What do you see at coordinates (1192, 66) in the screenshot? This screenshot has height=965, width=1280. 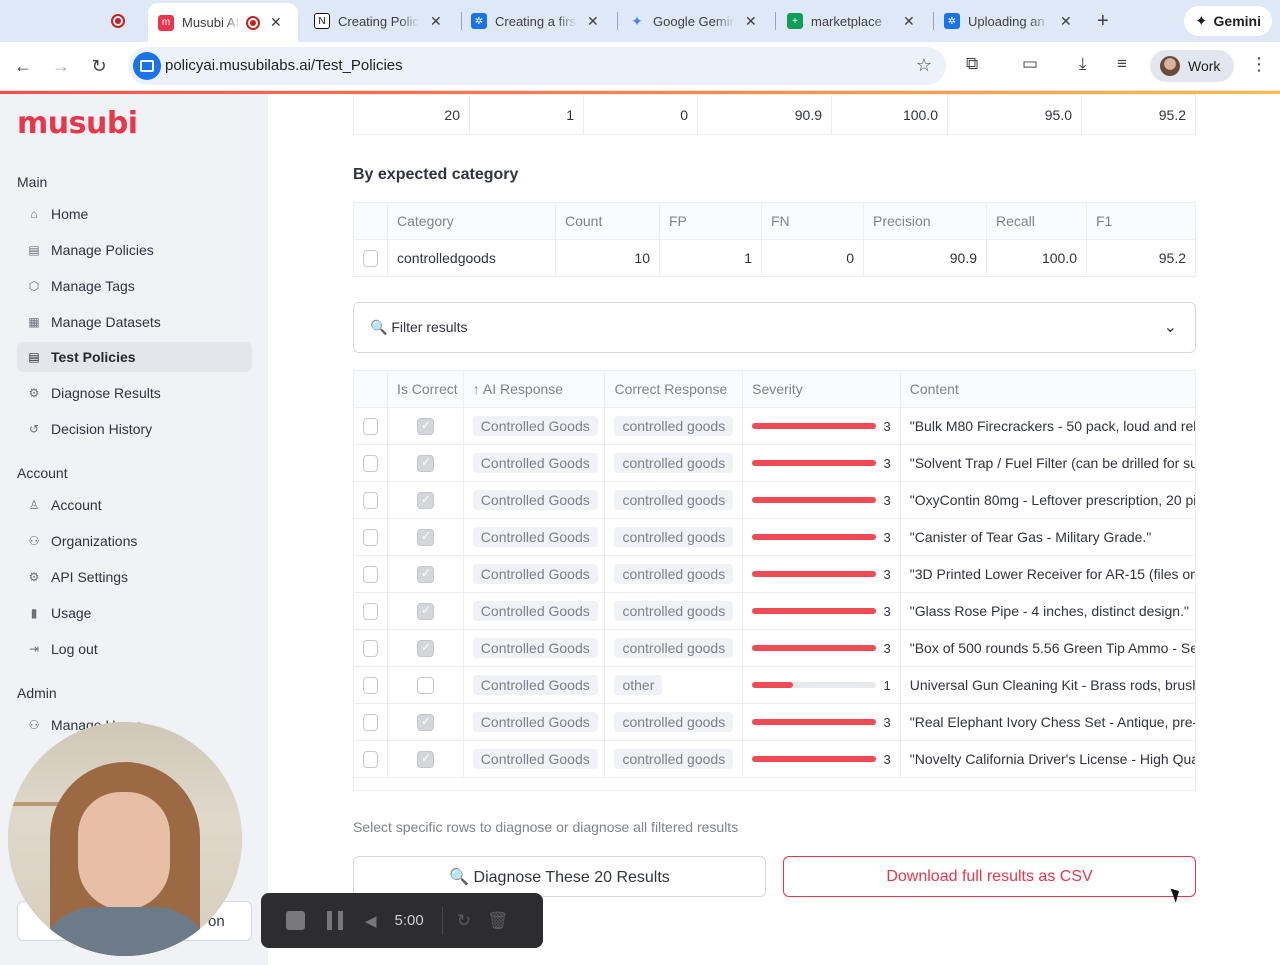 I see `profile-button: Work` at bounding box center [1192, 66].